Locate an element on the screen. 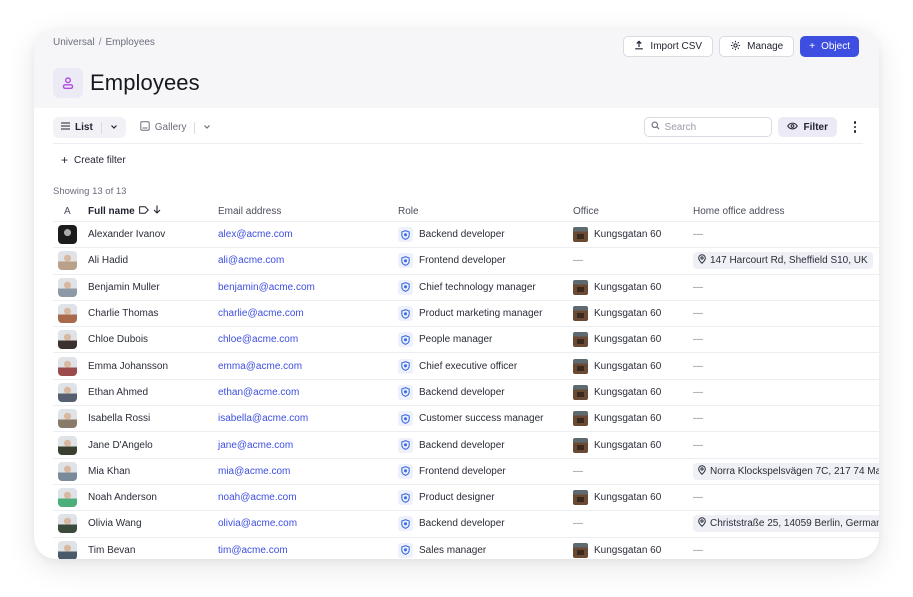 The image size is (913, 597). full-name-cell: Ethan Ahmed is located at coordinates (153, 392).